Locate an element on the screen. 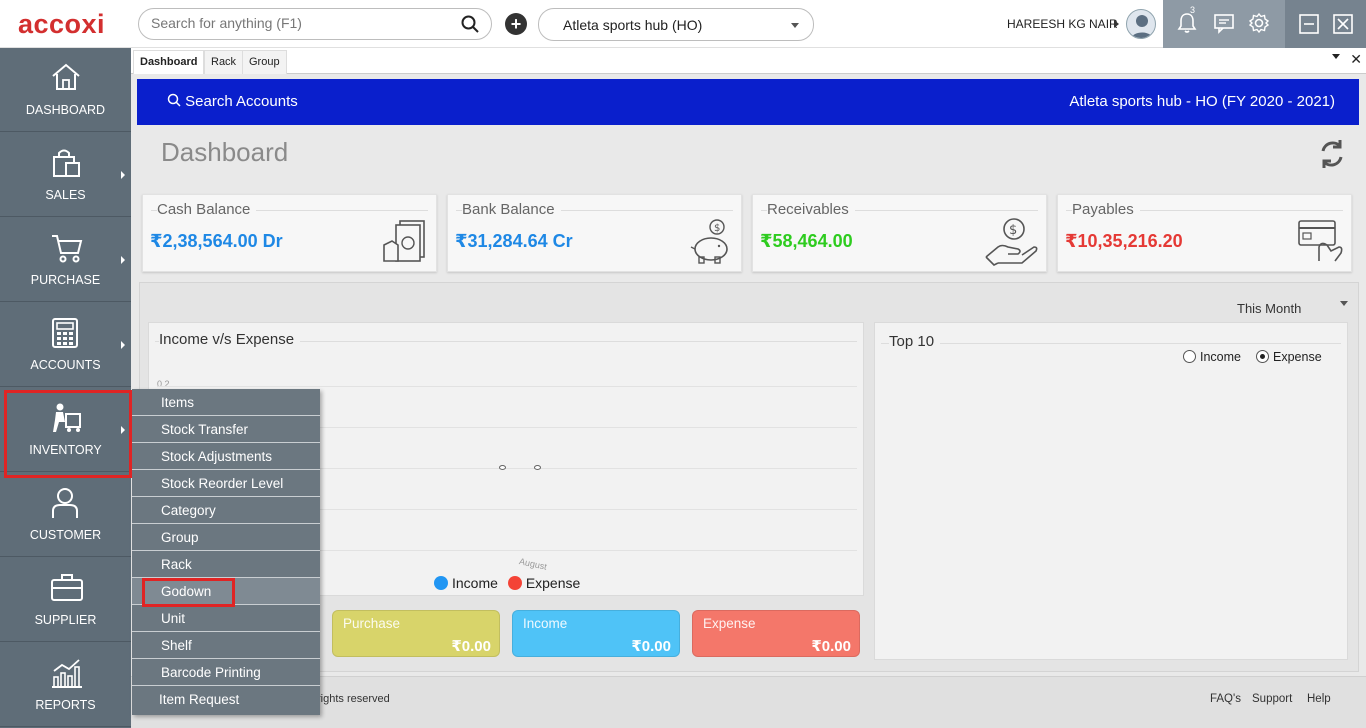 This screenshot has height=728, width=1366. shopping-bag-icon is located at coordinates (66, 165).